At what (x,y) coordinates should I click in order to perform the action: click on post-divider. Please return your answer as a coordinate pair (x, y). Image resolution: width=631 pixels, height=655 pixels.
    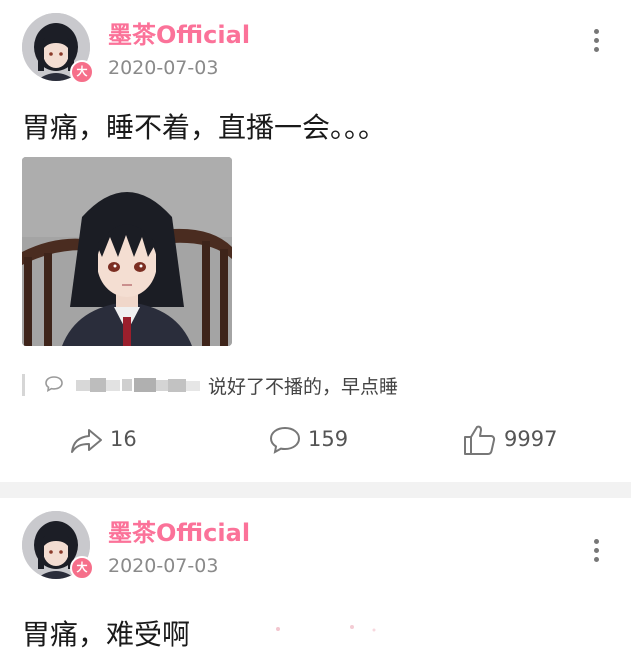
    Looking at the image, I should click on (315, 490).